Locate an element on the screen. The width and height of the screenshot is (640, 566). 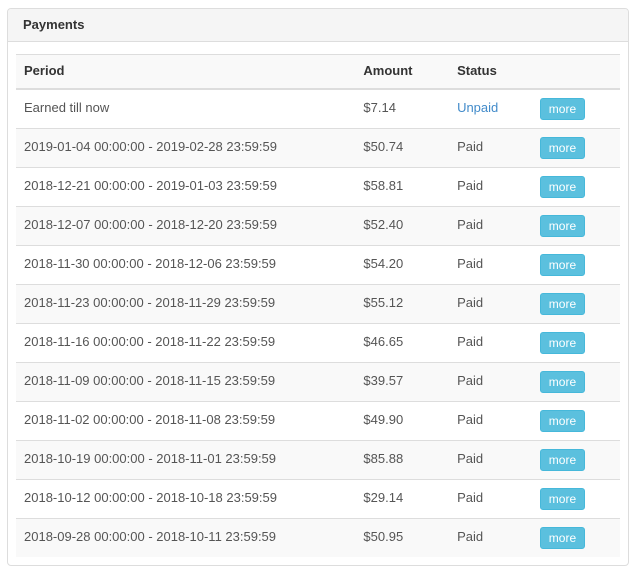
amount-cell: $39.57 is located at coordinates (402, 381).